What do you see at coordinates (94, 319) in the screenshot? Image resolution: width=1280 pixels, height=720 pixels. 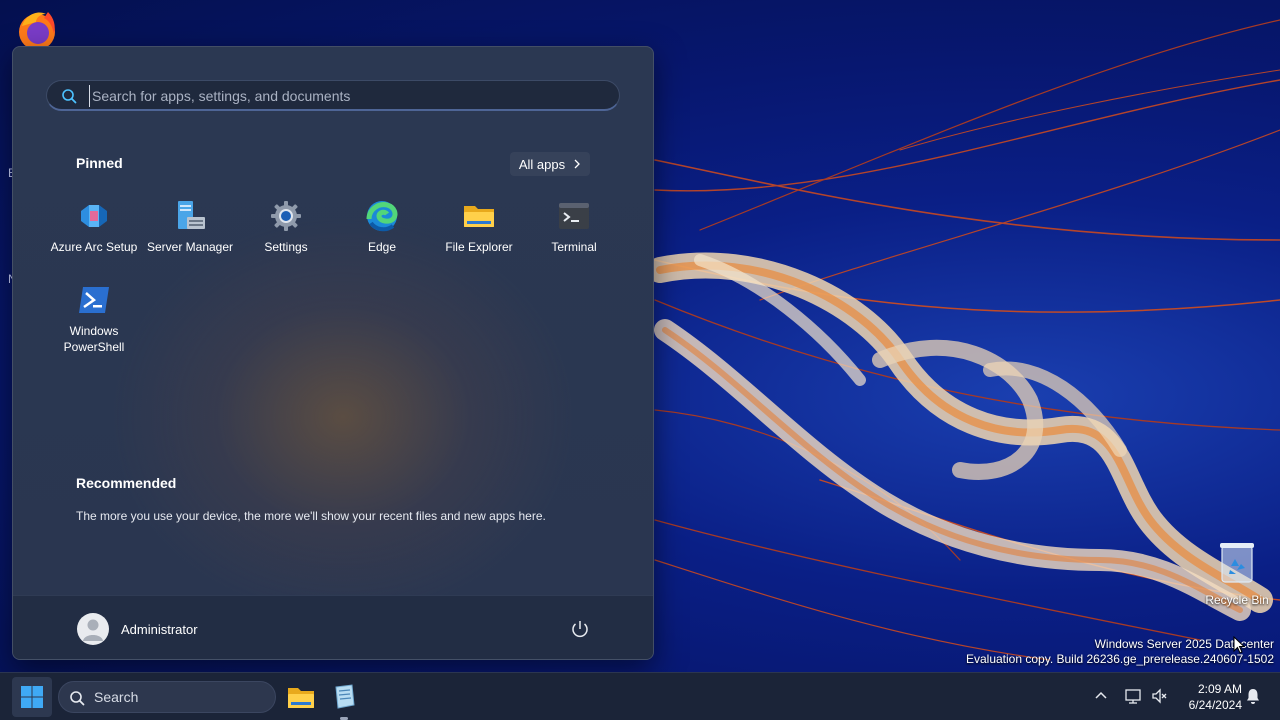 I see `pinned-app-windows-powershell: Windows PowerShell` at bounding box center [94, 319].